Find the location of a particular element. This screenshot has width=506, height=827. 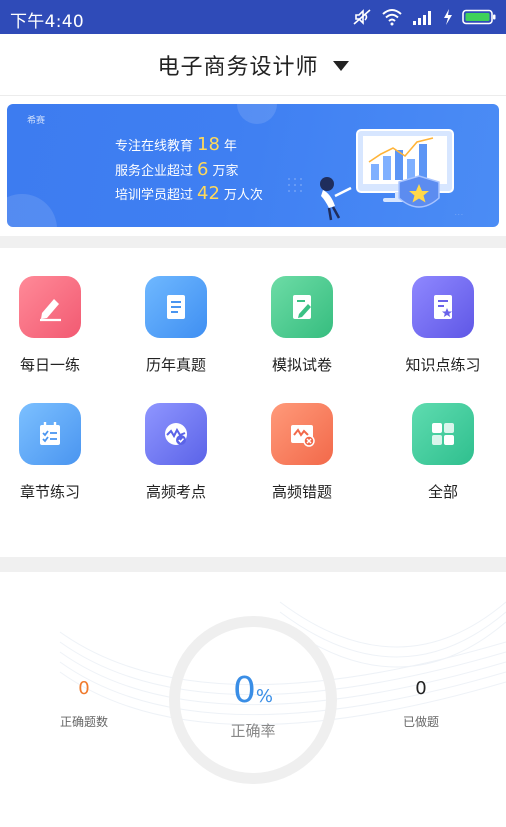

page-title: 电子商务设计师 is located at coordinates (237, 65).